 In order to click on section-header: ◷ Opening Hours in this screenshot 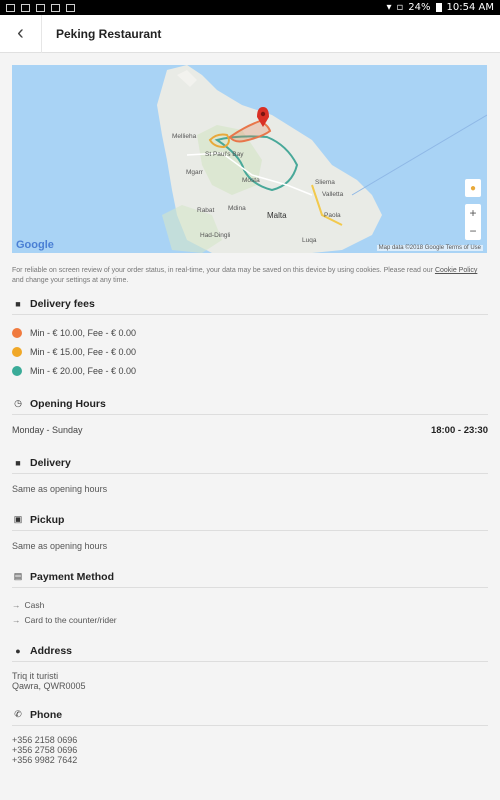, I will do `click(250, 404)`.